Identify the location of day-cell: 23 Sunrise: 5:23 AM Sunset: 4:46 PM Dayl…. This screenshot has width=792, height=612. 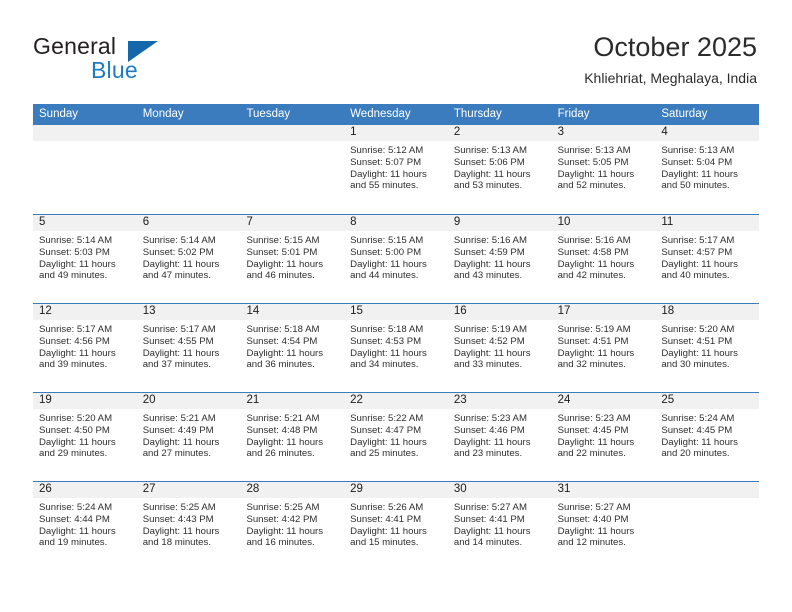
(499, 437).